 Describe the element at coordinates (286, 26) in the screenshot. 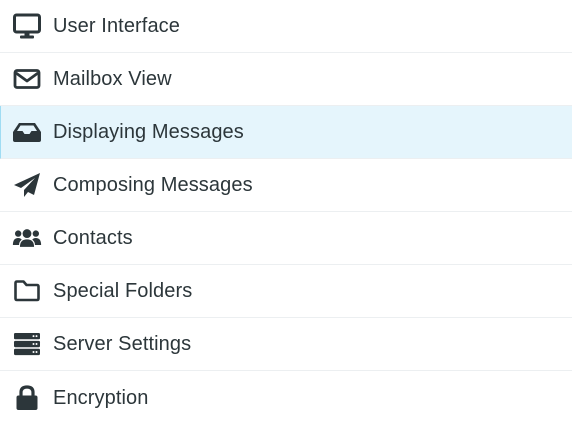

I see `section-user-interface: User Interface` at that location.